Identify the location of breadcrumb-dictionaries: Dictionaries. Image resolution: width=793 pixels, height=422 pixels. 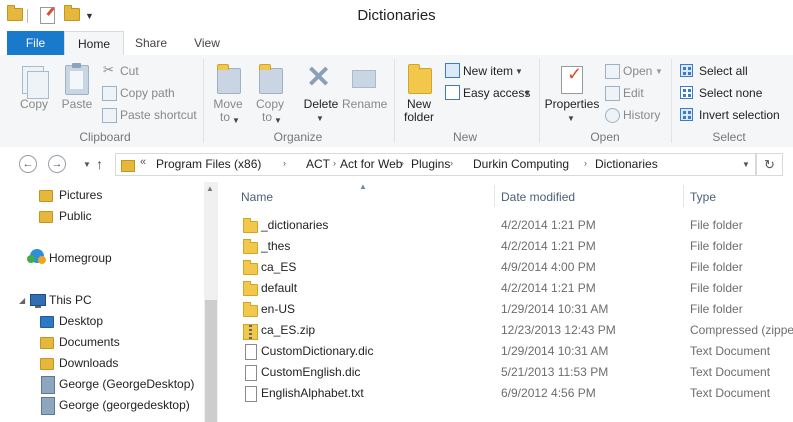
(626, 164).